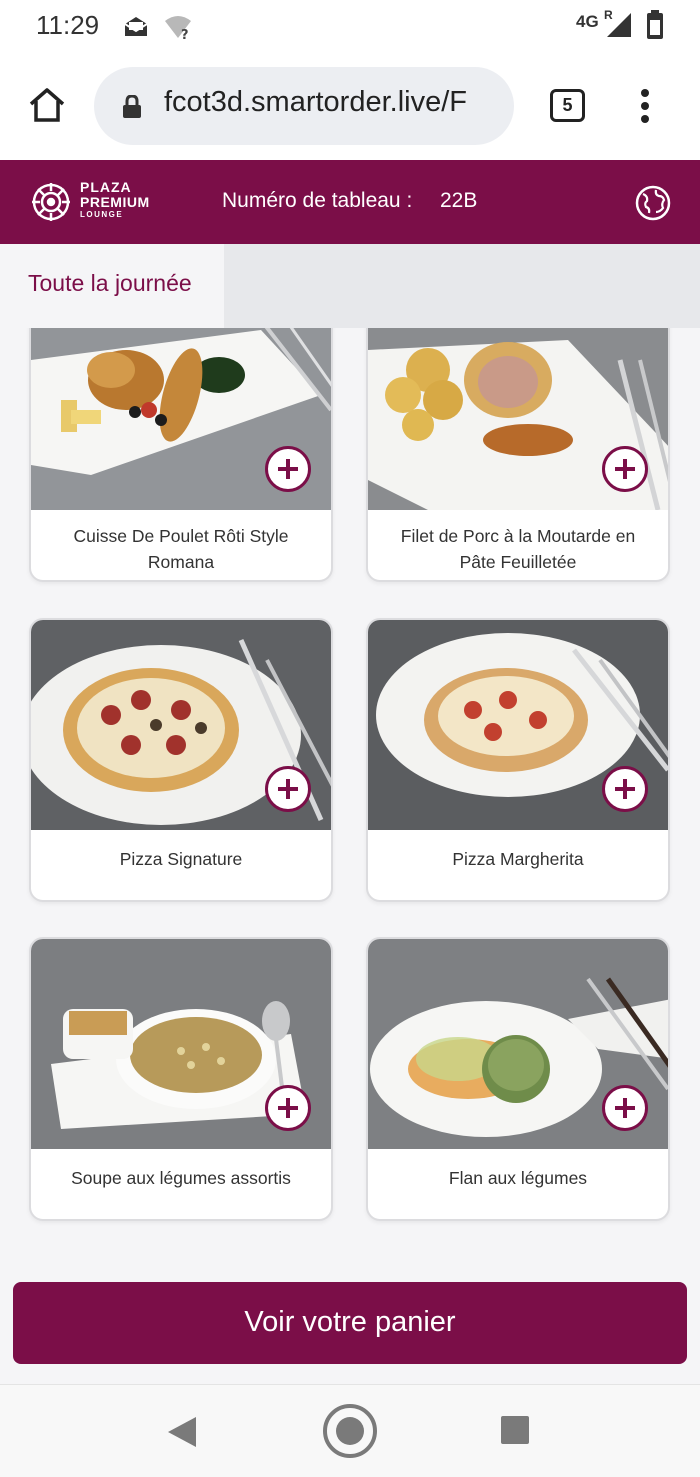 This screenshot has height=1477, width=700. I want to click on plaza-logo-icon, so click(51, 204).